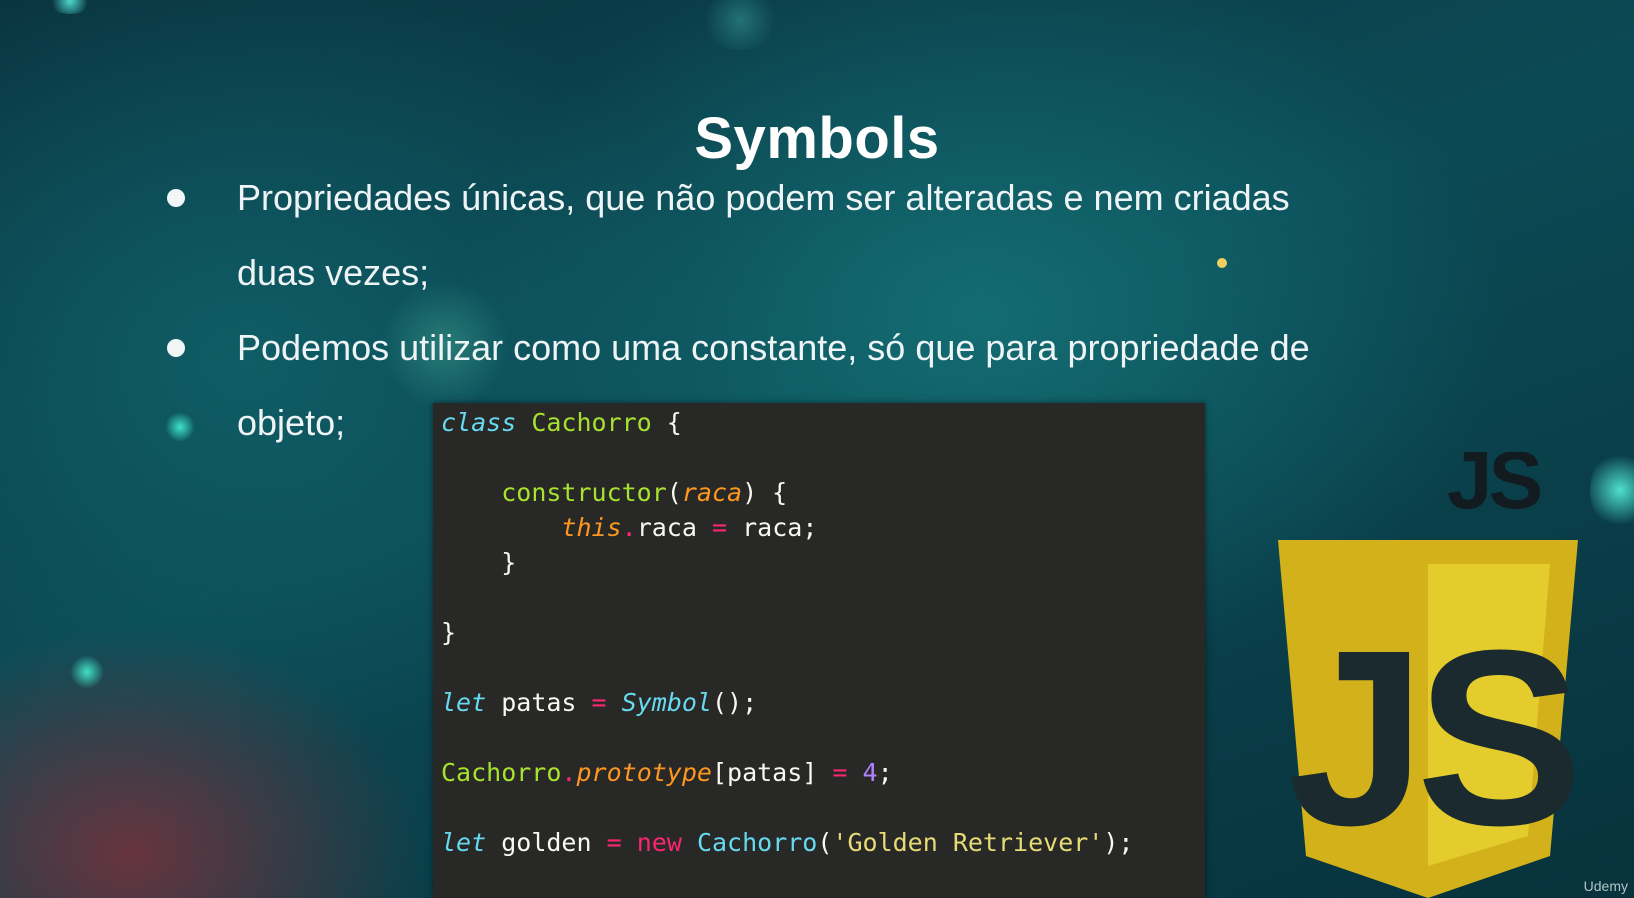 Image resolution: width=1634 pixels, height=898 pixels. Describe the element at coordinates (561, 422) in the screenshot. I see `code-line: class Cachorro {` at that location.